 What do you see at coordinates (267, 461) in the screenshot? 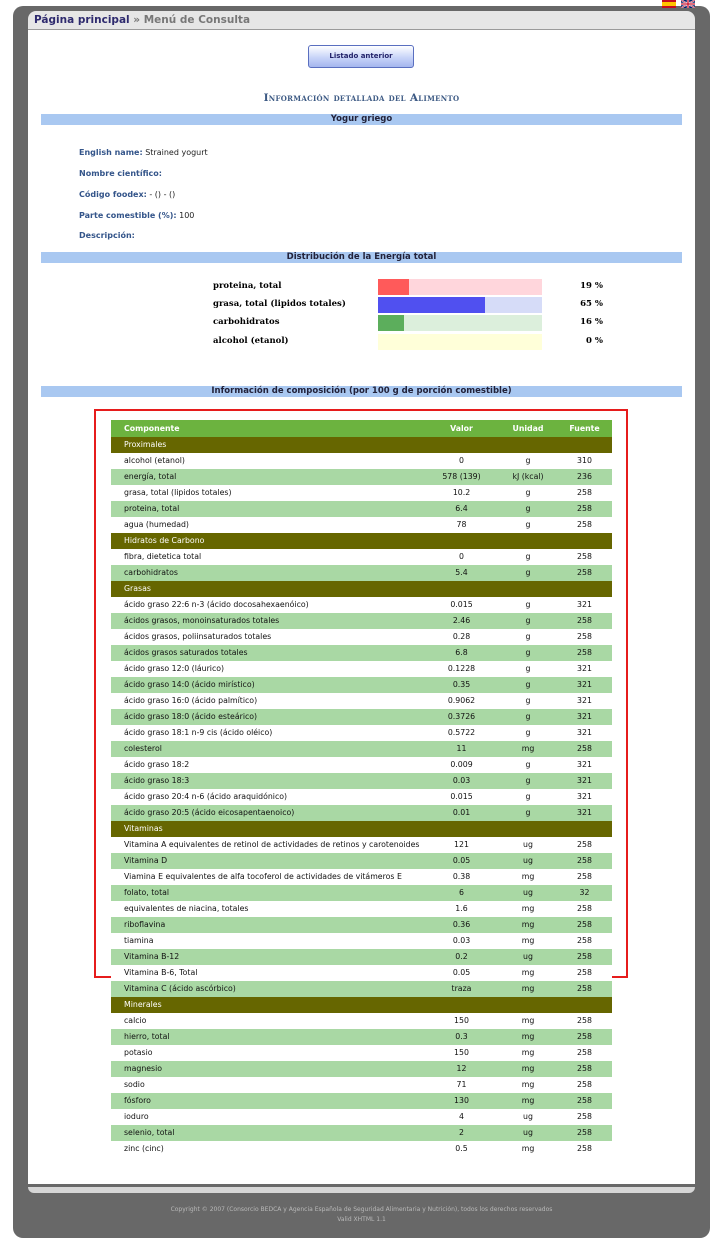
I see `component-name: alcohol (etanol)` at bounding box center [267, 461].